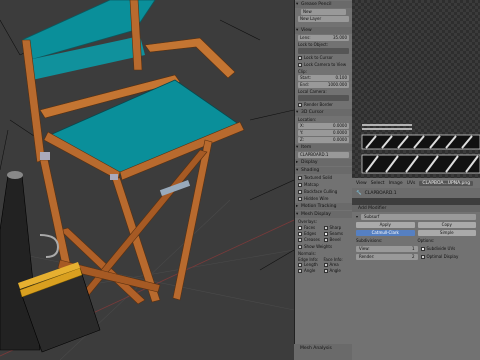 The width and height of the screenshot is (480, 360). I want to click on subdivisions-label: Subdivisions:, so click(369, 240).